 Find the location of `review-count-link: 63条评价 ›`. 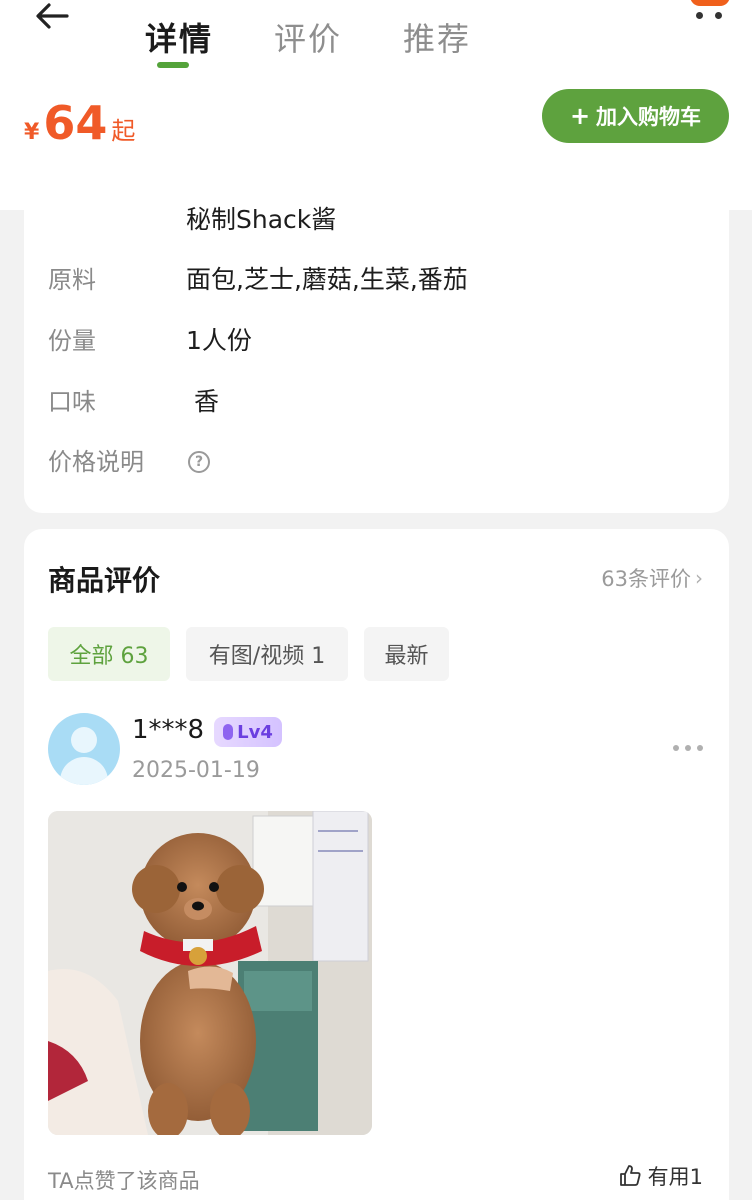

review-count-link: 63条评价 › is located at coordinates (652, 578).